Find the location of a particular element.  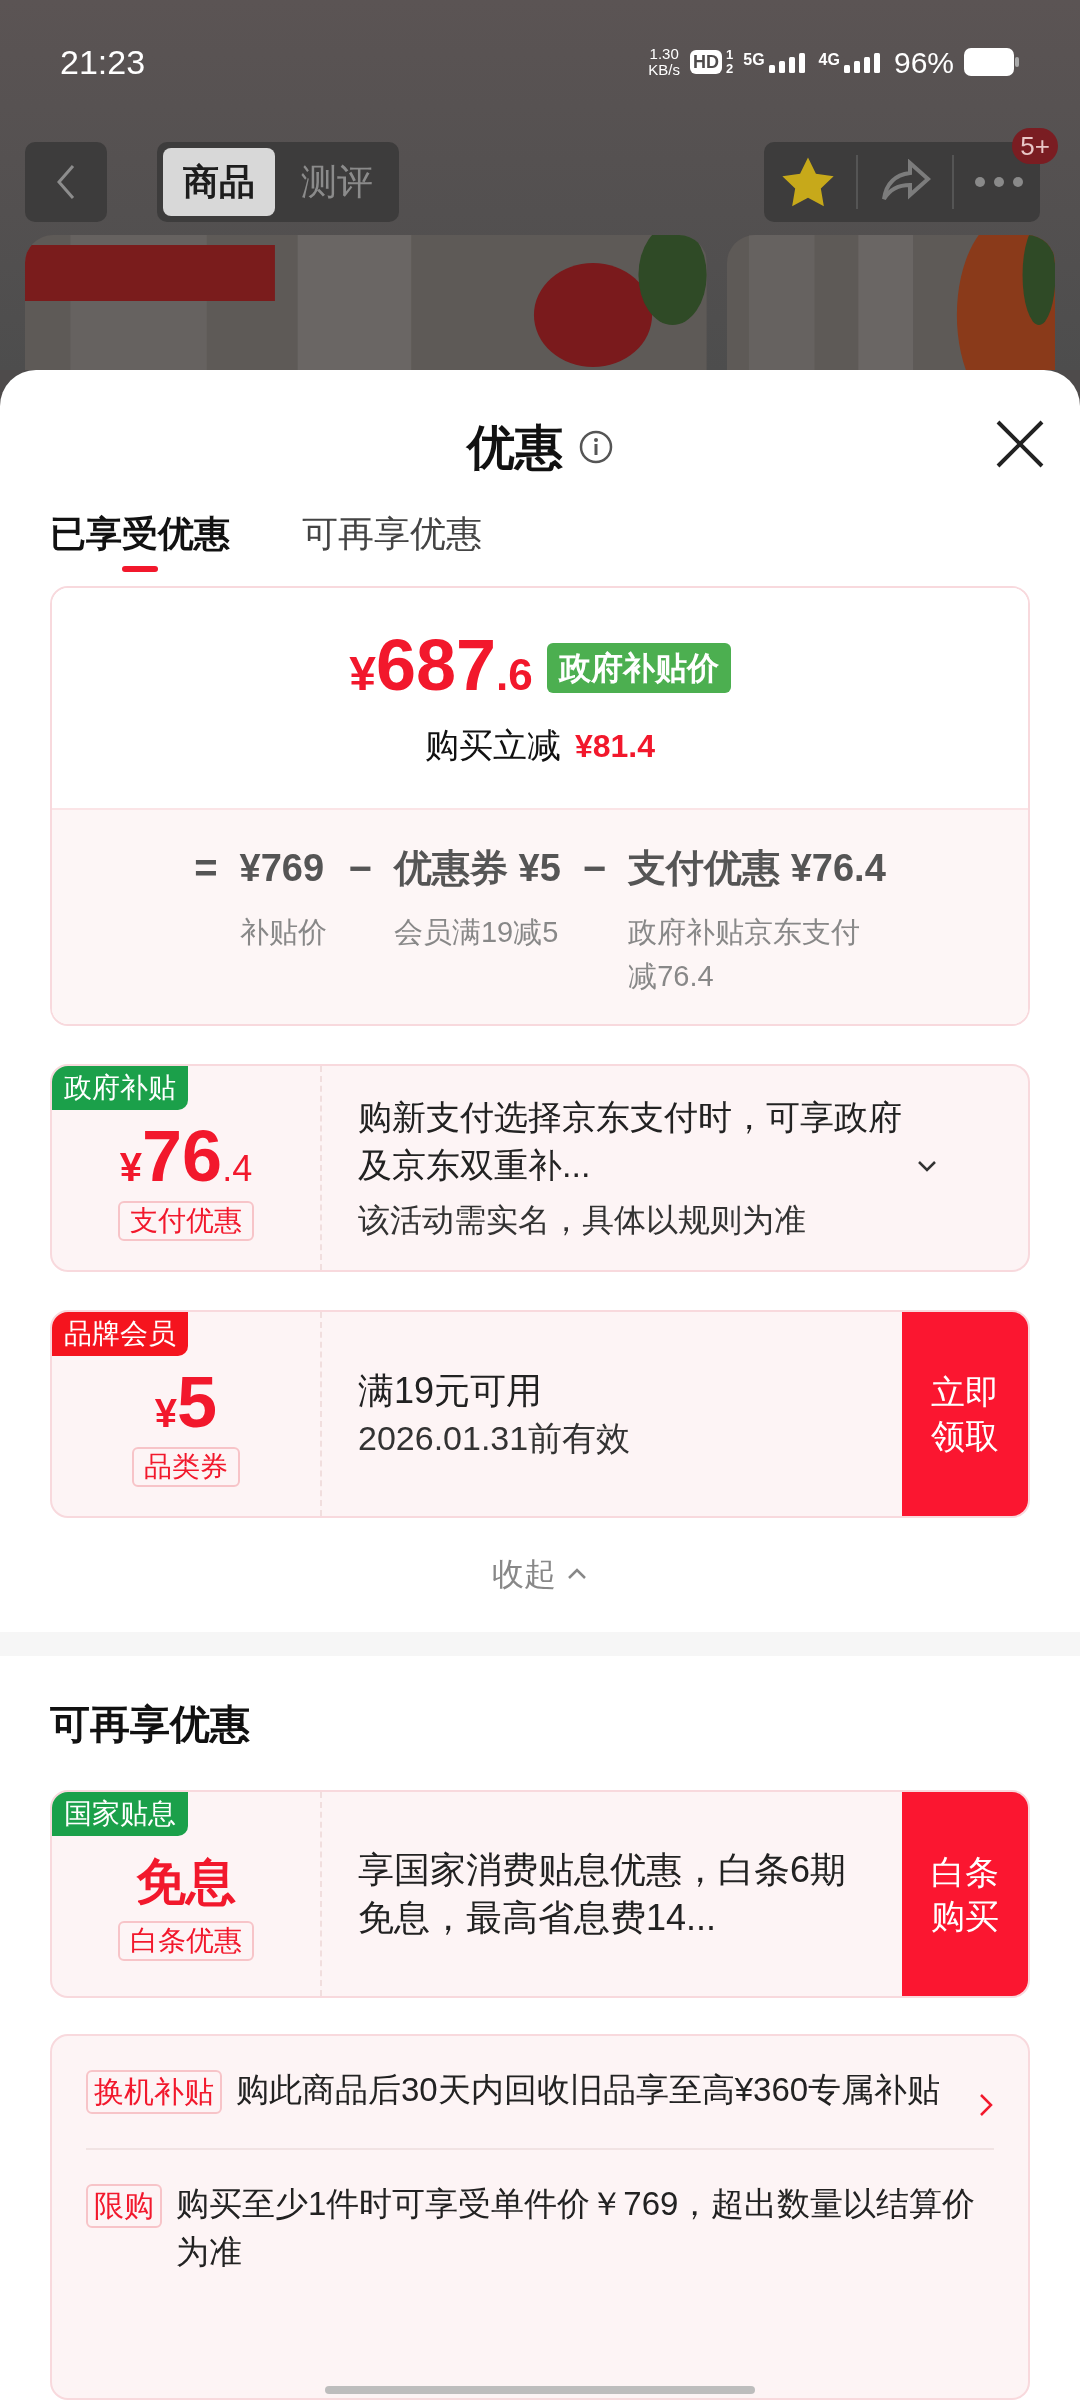

breakdown-value: ¥769 is located at coordinates (282, 868).